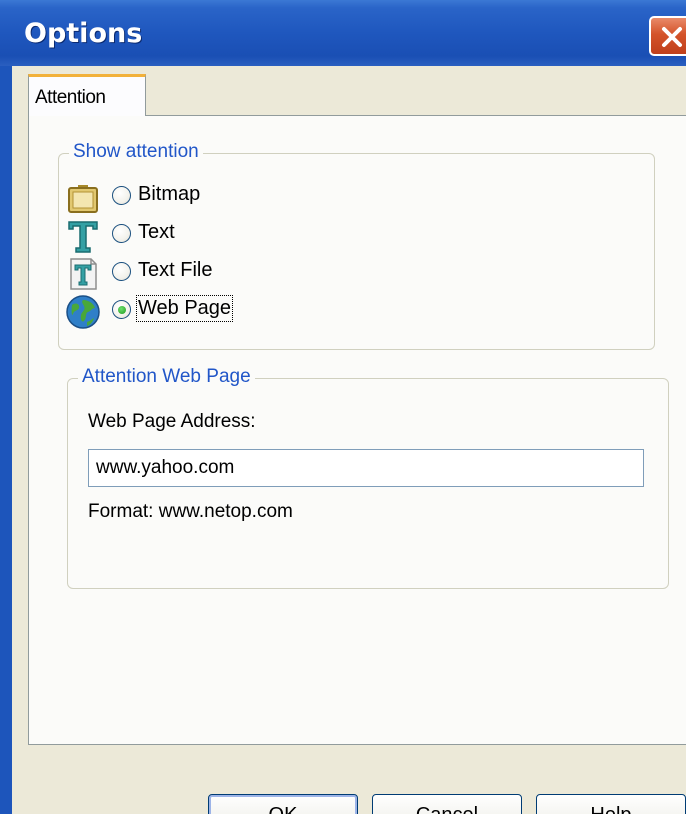  What do you see at coordinates (610, 809) in the screenshot?
I see `help-button-label: Help` at bounding box center [610, 809].